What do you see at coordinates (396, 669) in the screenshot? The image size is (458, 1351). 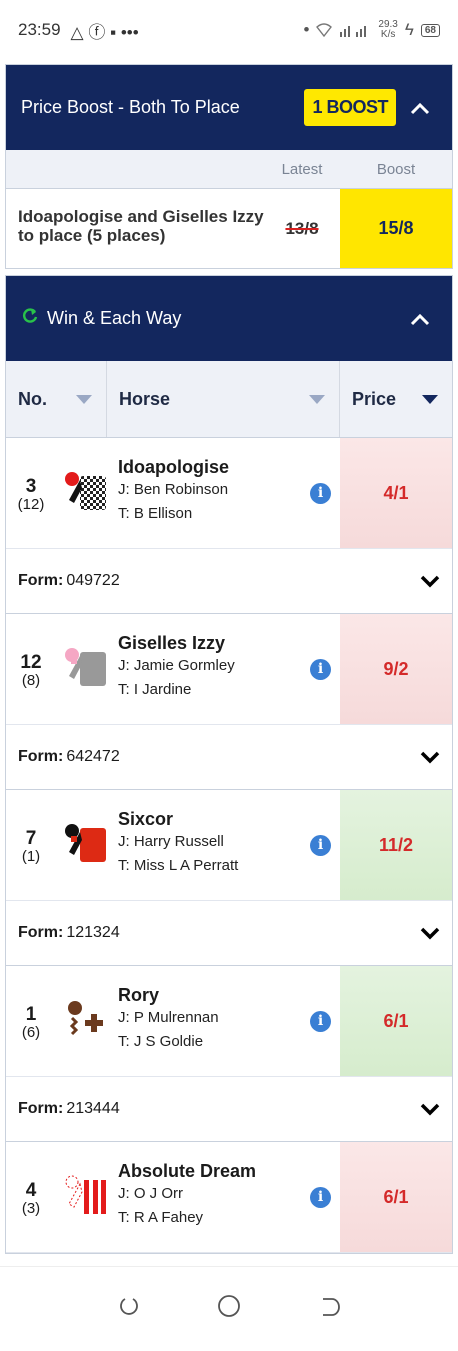 I see `price-button: 9/2` at bounding box center [396, 669].